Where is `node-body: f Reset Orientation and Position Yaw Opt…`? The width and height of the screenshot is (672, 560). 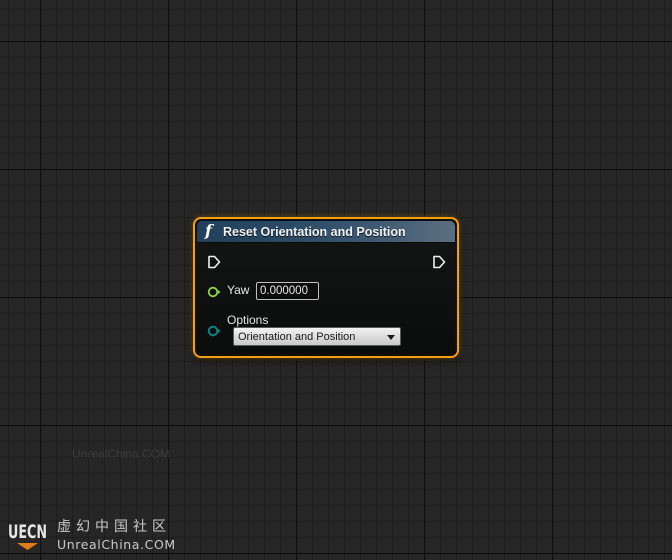 node-body: f Reset Orientation and Position Yaw Opt… is located at coordinates (326, 287).